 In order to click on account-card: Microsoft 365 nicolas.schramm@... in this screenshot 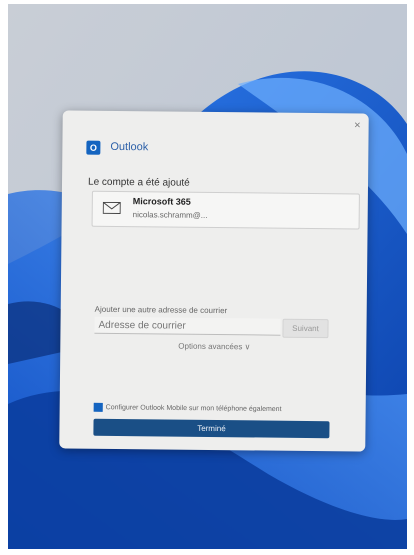, I will do `click(225, 210)`.